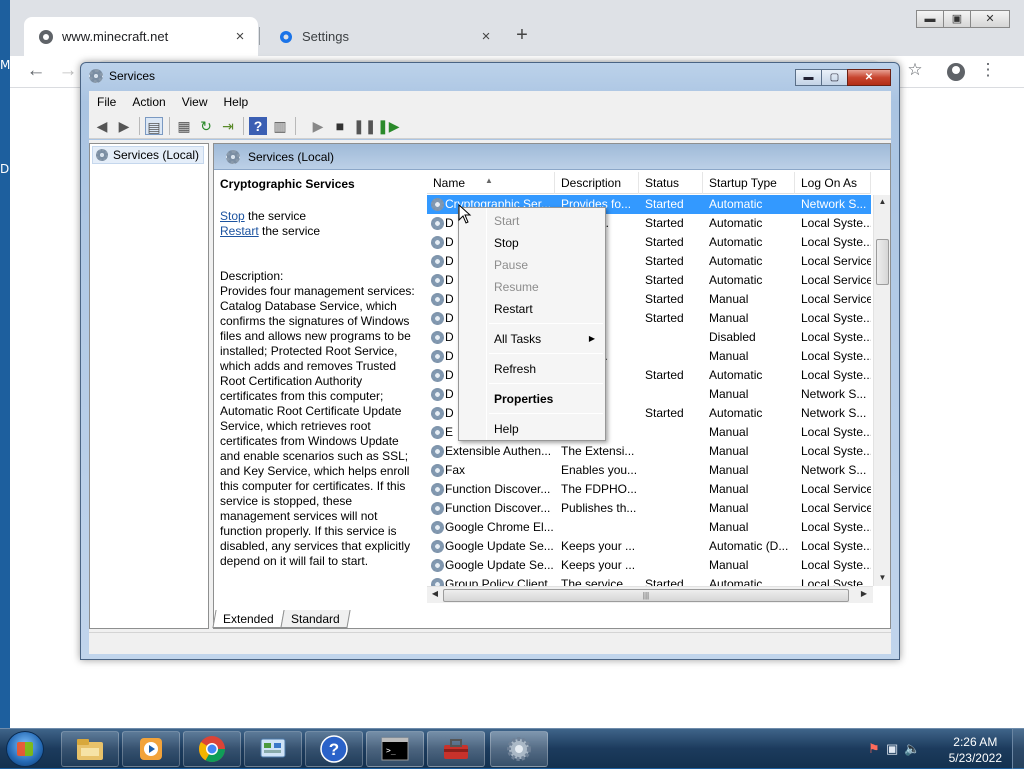  I want to click on stop-service-icon: ■, so click(340, 126).